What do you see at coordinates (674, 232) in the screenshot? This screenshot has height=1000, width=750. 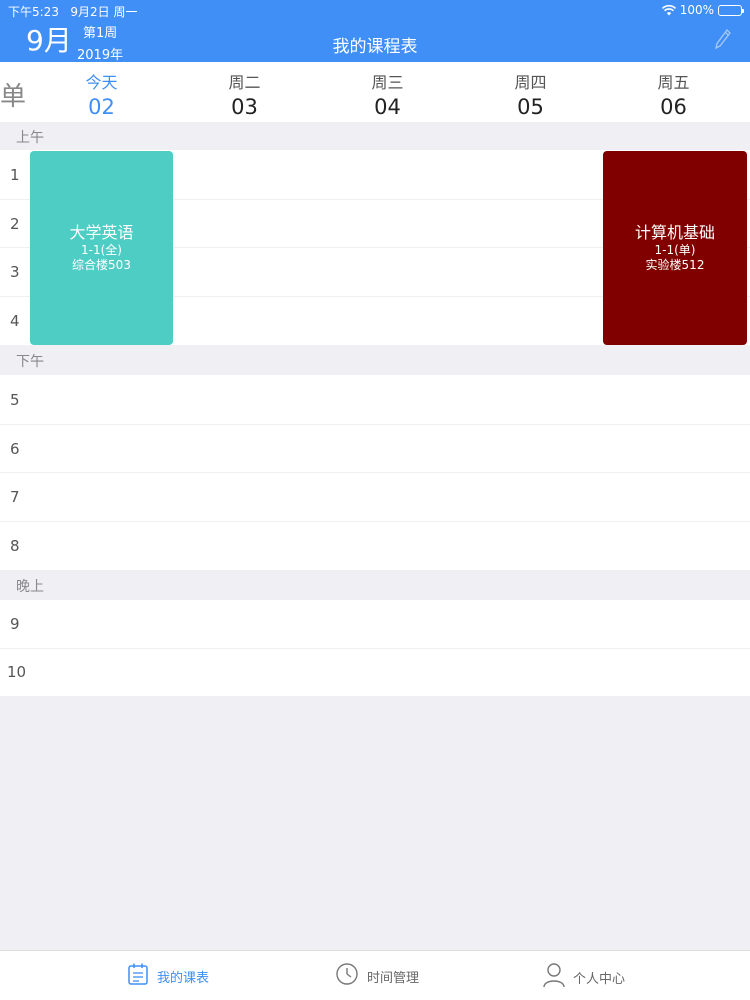 I see `course-name: 计算机基础` at bounding box center [674, 232].